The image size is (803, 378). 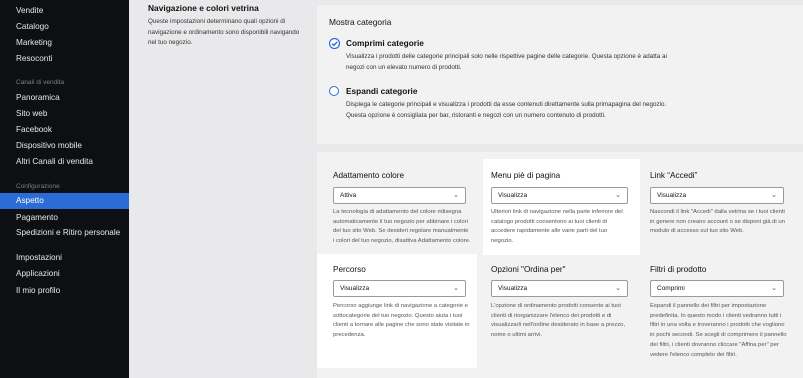 I want to click on sidebar-item-panoramica: Panoramica, so click(x=64, y=98).